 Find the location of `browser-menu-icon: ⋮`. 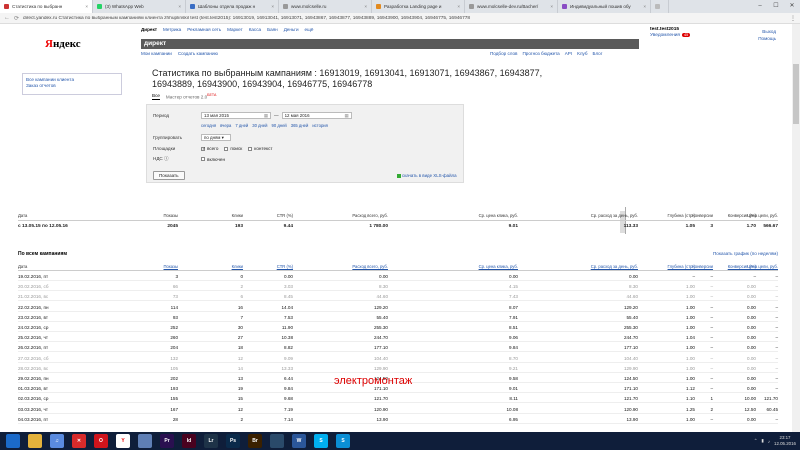

browser-menu-icon: ⋮ is located at coordinates (793, 18).